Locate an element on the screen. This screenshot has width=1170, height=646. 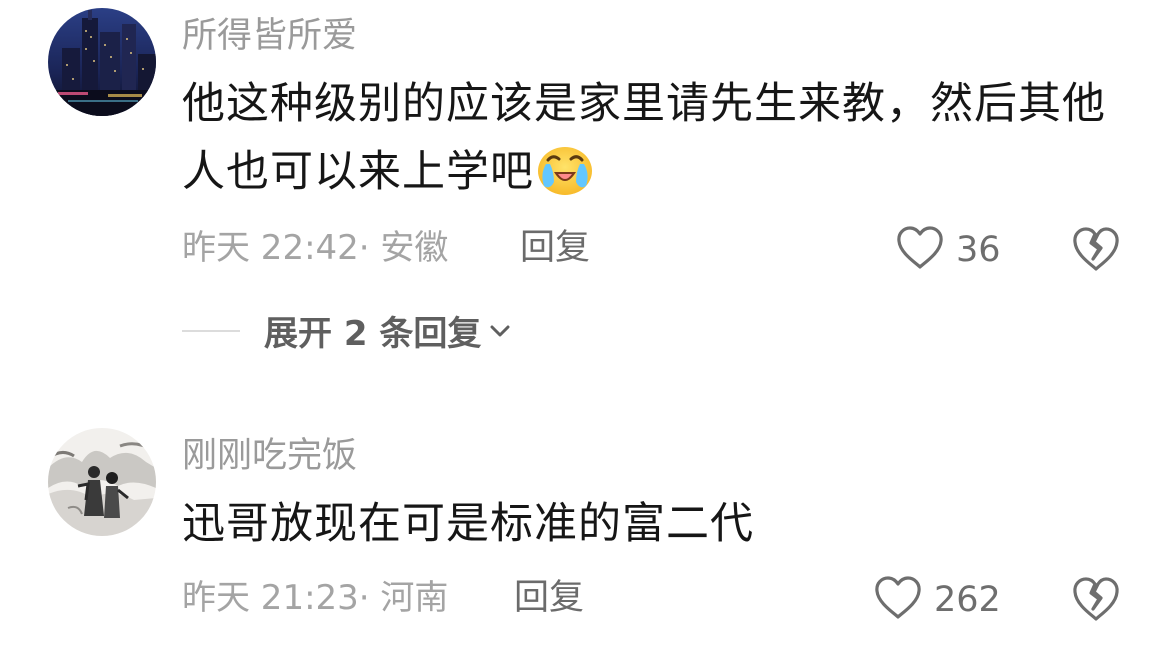
like-button: 36 is located at coordinates (948, 250).